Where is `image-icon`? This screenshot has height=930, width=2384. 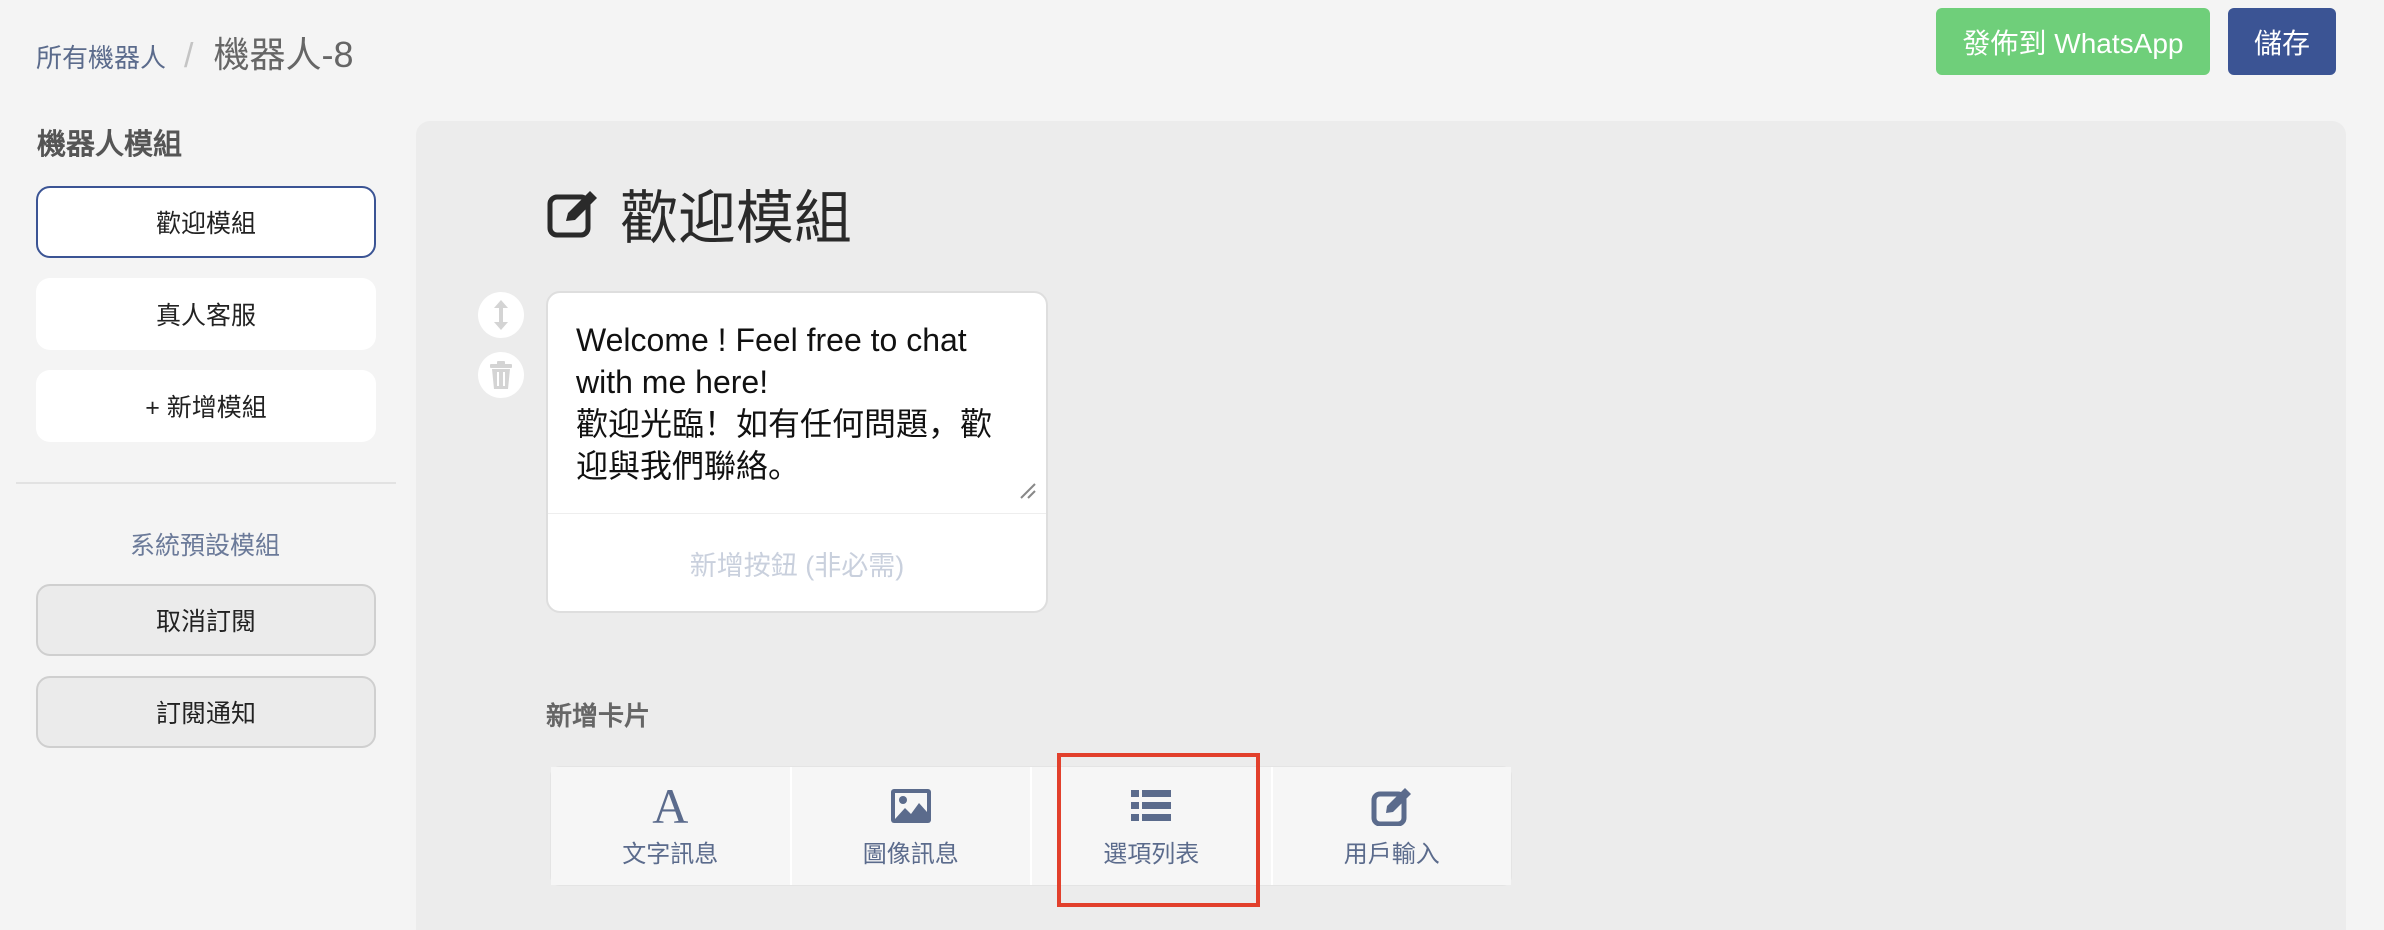 image-icon is located at coordinates (911, 806).